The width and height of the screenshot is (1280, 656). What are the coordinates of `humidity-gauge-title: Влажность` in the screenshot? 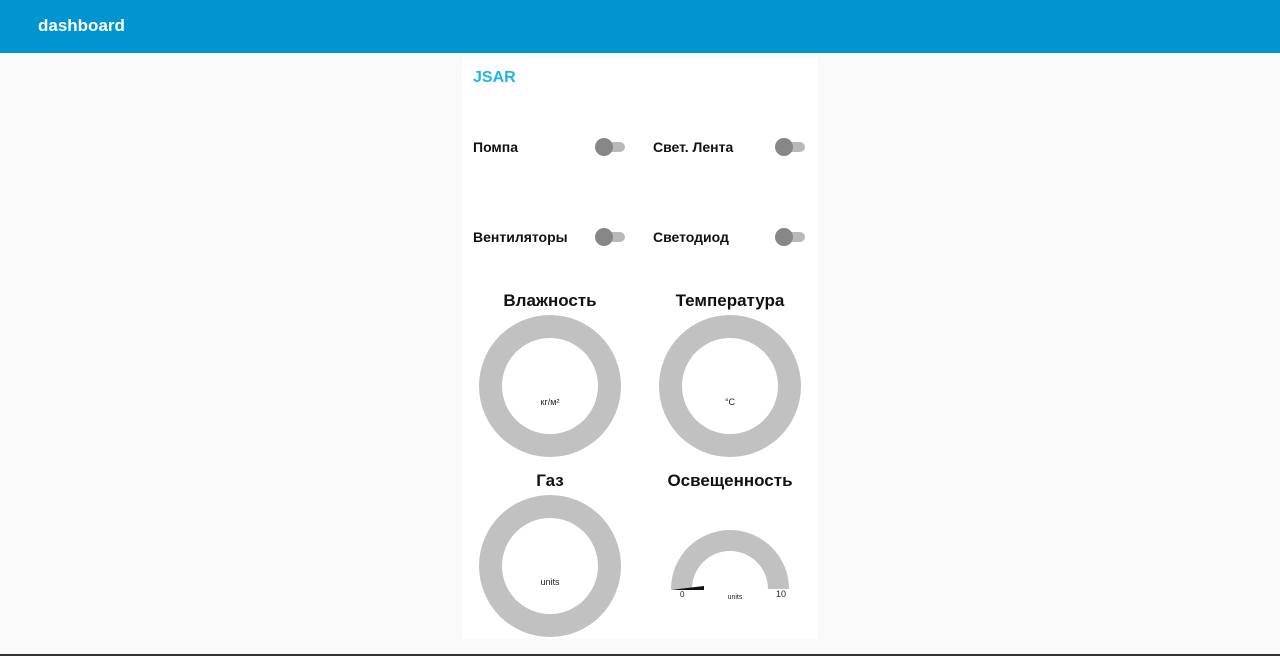 It's located at (550, 300).